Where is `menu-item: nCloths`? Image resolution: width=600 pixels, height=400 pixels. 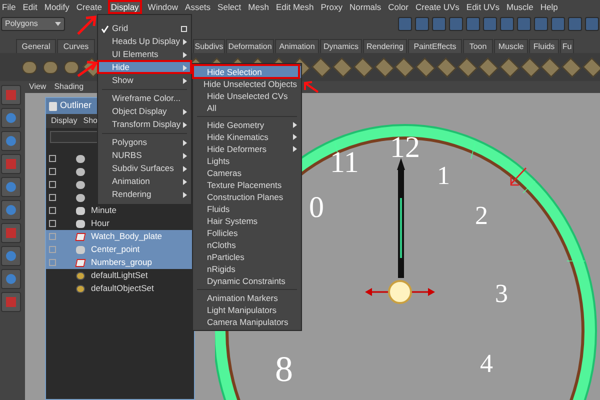 menu-item: nCloths is located at coordinates (247, 245).